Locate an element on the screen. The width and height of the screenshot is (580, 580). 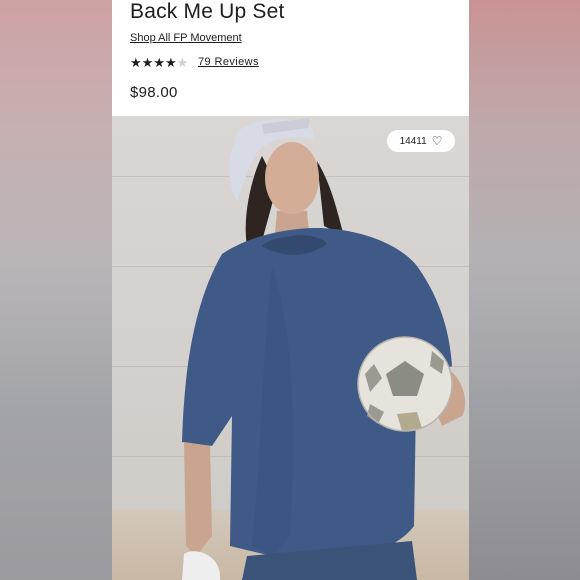
star-empty-icon: ★ is located at coordinates (182, 62).